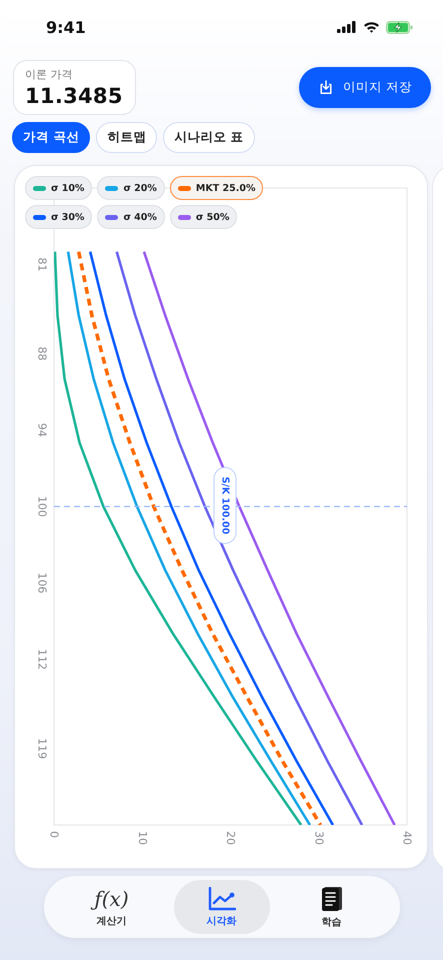 The image size is (443, 960). Describe the element at coordinates (58, 188) in the screenshot. I see `legend-chip: σ 10%` at that location.